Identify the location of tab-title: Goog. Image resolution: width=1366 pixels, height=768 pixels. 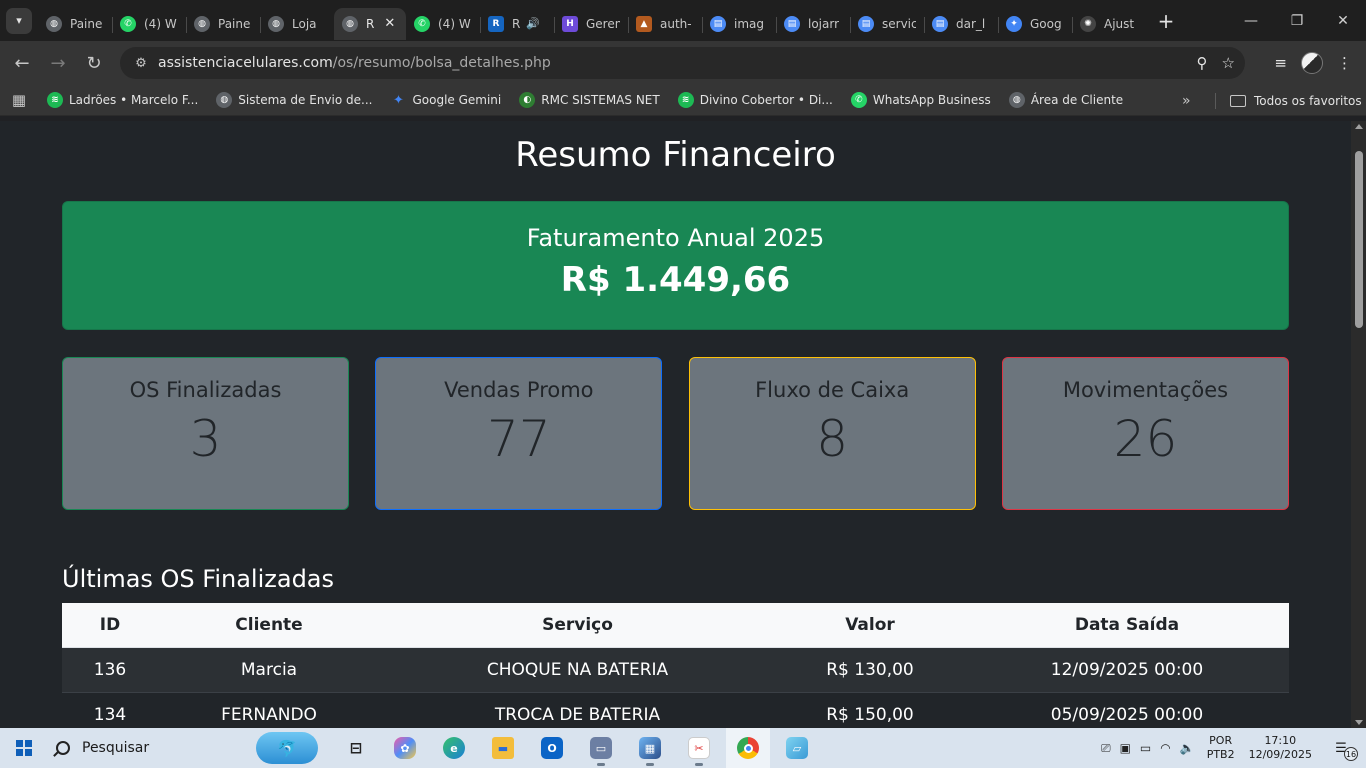
(1046, 23).